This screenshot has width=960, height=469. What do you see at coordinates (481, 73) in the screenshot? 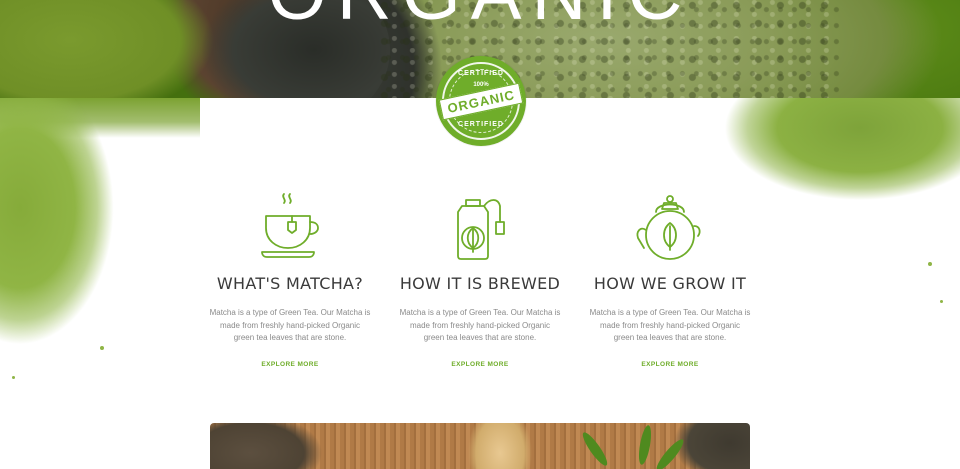
I see `badge-top-text: CERTIFIED` at bounding box center [481, 73].